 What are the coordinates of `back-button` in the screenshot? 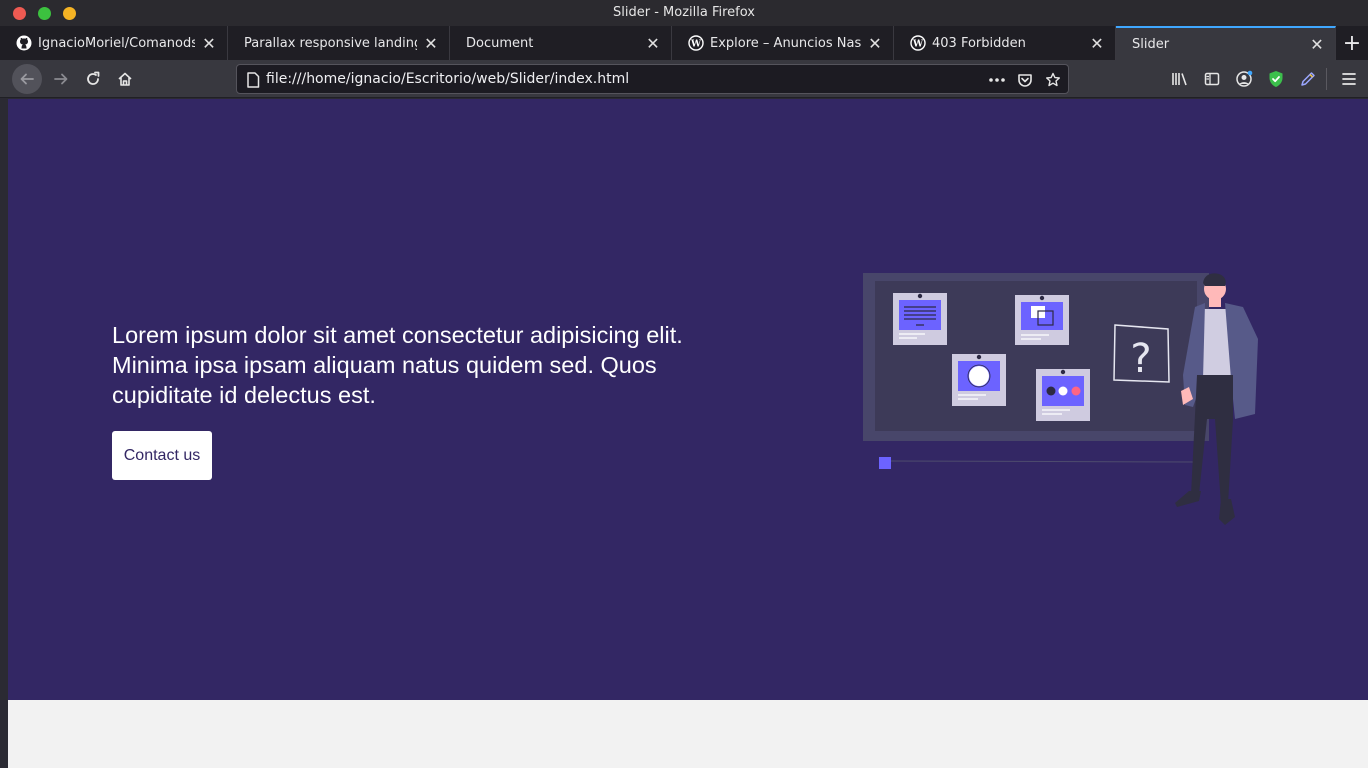 It's located at (27, 79).